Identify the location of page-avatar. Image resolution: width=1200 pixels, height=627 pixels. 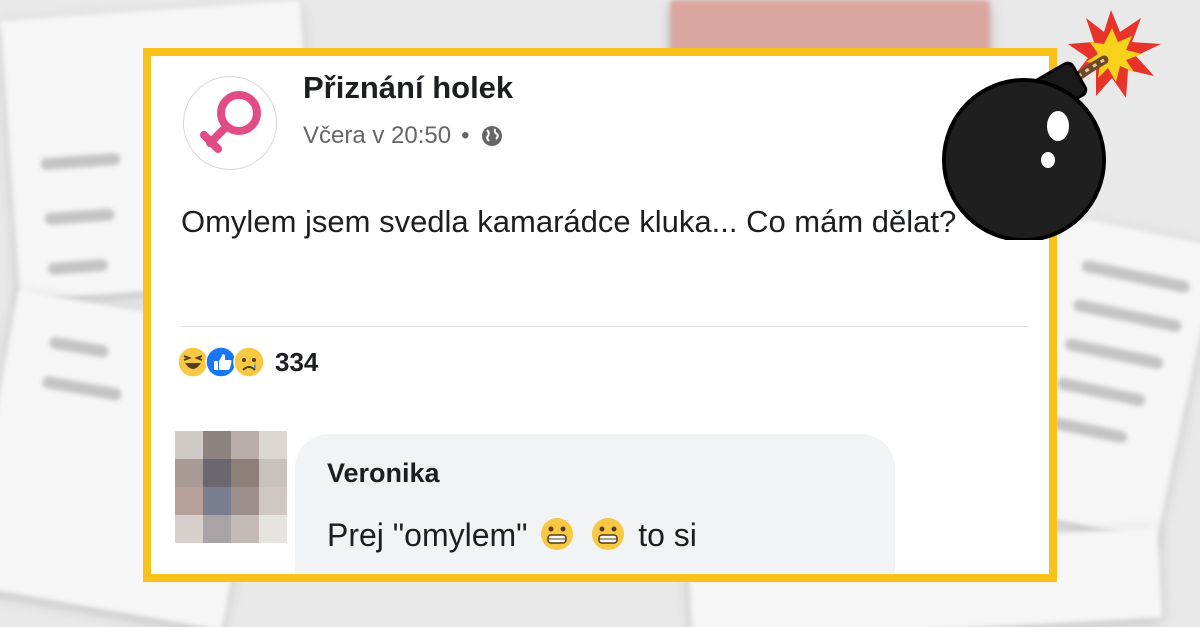
(230, 123).